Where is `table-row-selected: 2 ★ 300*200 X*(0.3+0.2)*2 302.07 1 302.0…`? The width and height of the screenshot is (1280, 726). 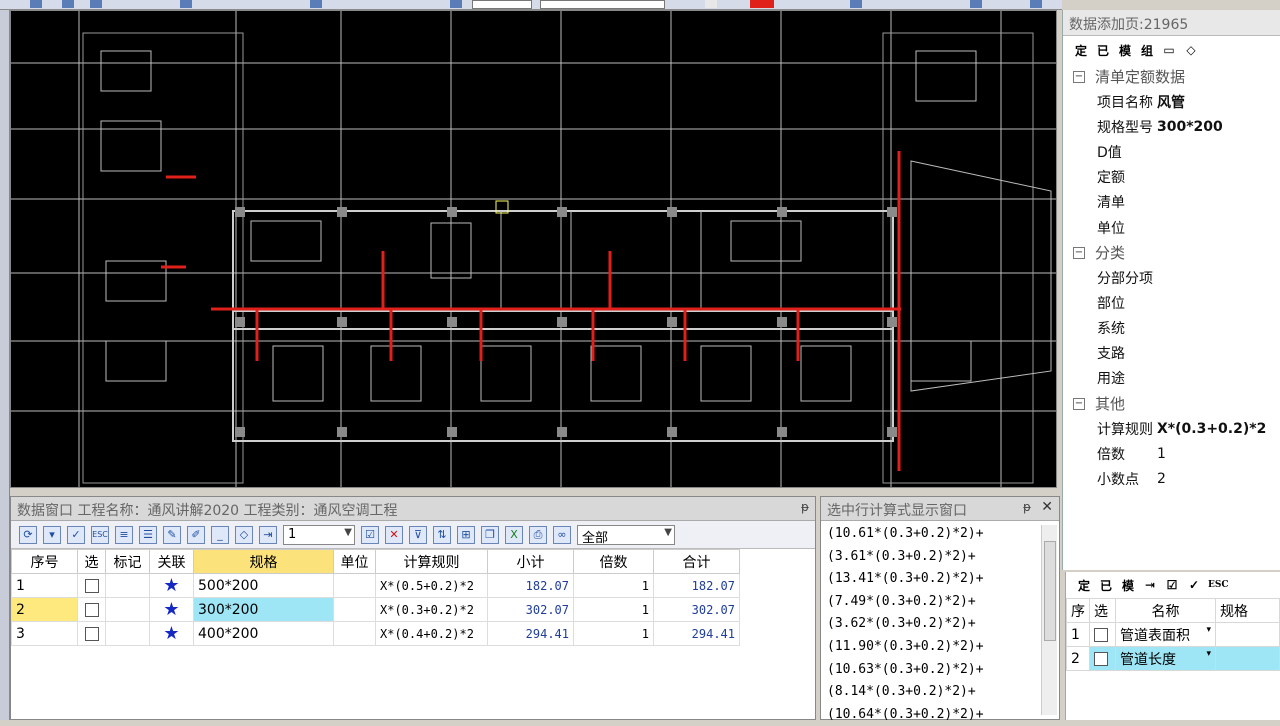 table-row-selected: 2 ★ 300*200 X*(0.3+0.2)*2 302.07 1 302.0… is located at coordinates (375, 609).